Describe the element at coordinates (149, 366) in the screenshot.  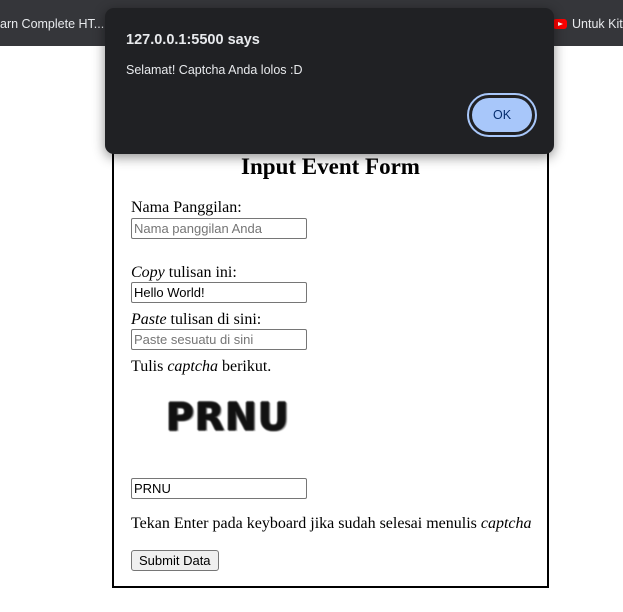
I see `captcha-label-pre: Tulis` at that location.